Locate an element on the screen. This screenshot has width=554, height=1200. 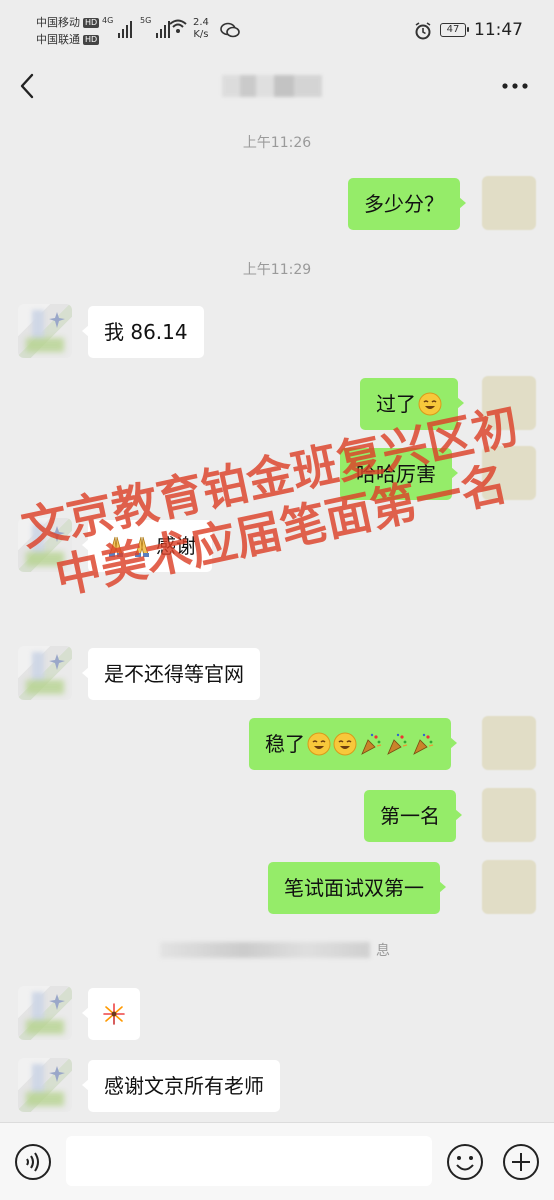
carrier-1: 中国移动 HD is located at coordinates (68, 22).